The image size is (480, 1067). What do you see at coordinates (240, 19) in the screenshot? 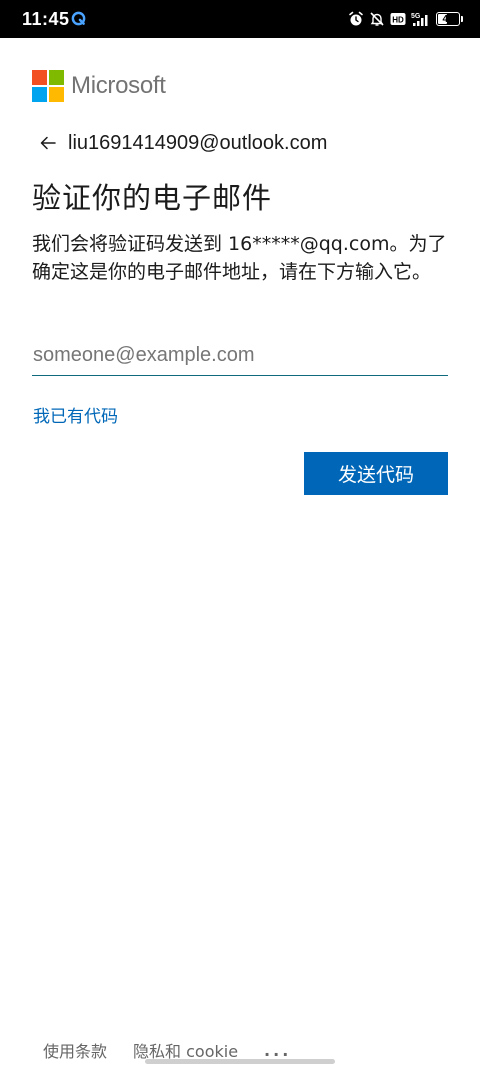
I see `status-bar: 11:45 HD 5G 40` at bounding box center [240, 19].